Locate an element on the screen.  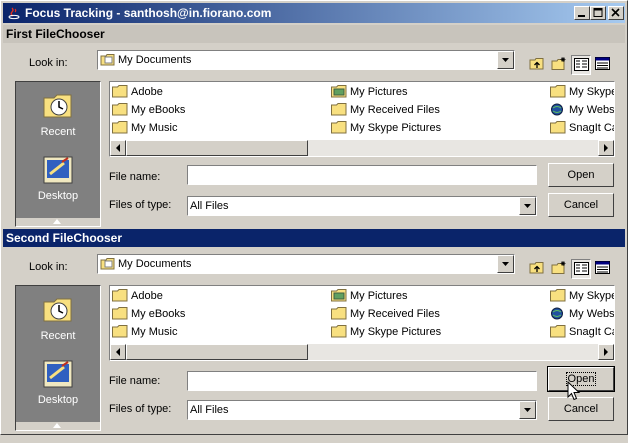
files-of-type-value: All Files is located at coordinates (209, 410).